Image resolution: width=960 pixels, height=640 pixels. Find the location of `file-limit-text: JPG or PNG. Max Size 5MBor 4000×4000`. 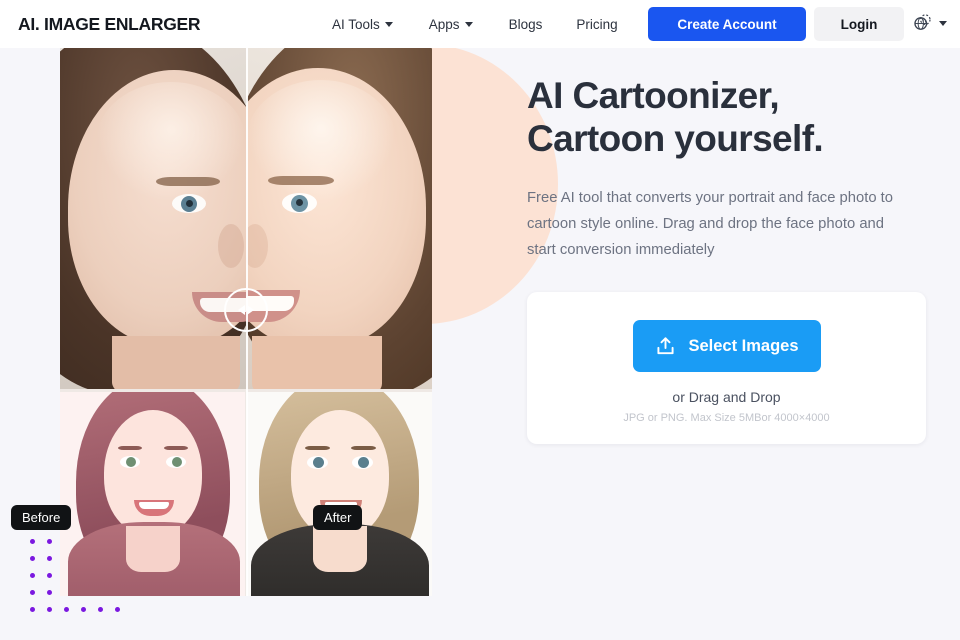

file-limit-text: JPG or PNG. Max Size 5MBor 4000×4000 is located at coordinates (726, 418).